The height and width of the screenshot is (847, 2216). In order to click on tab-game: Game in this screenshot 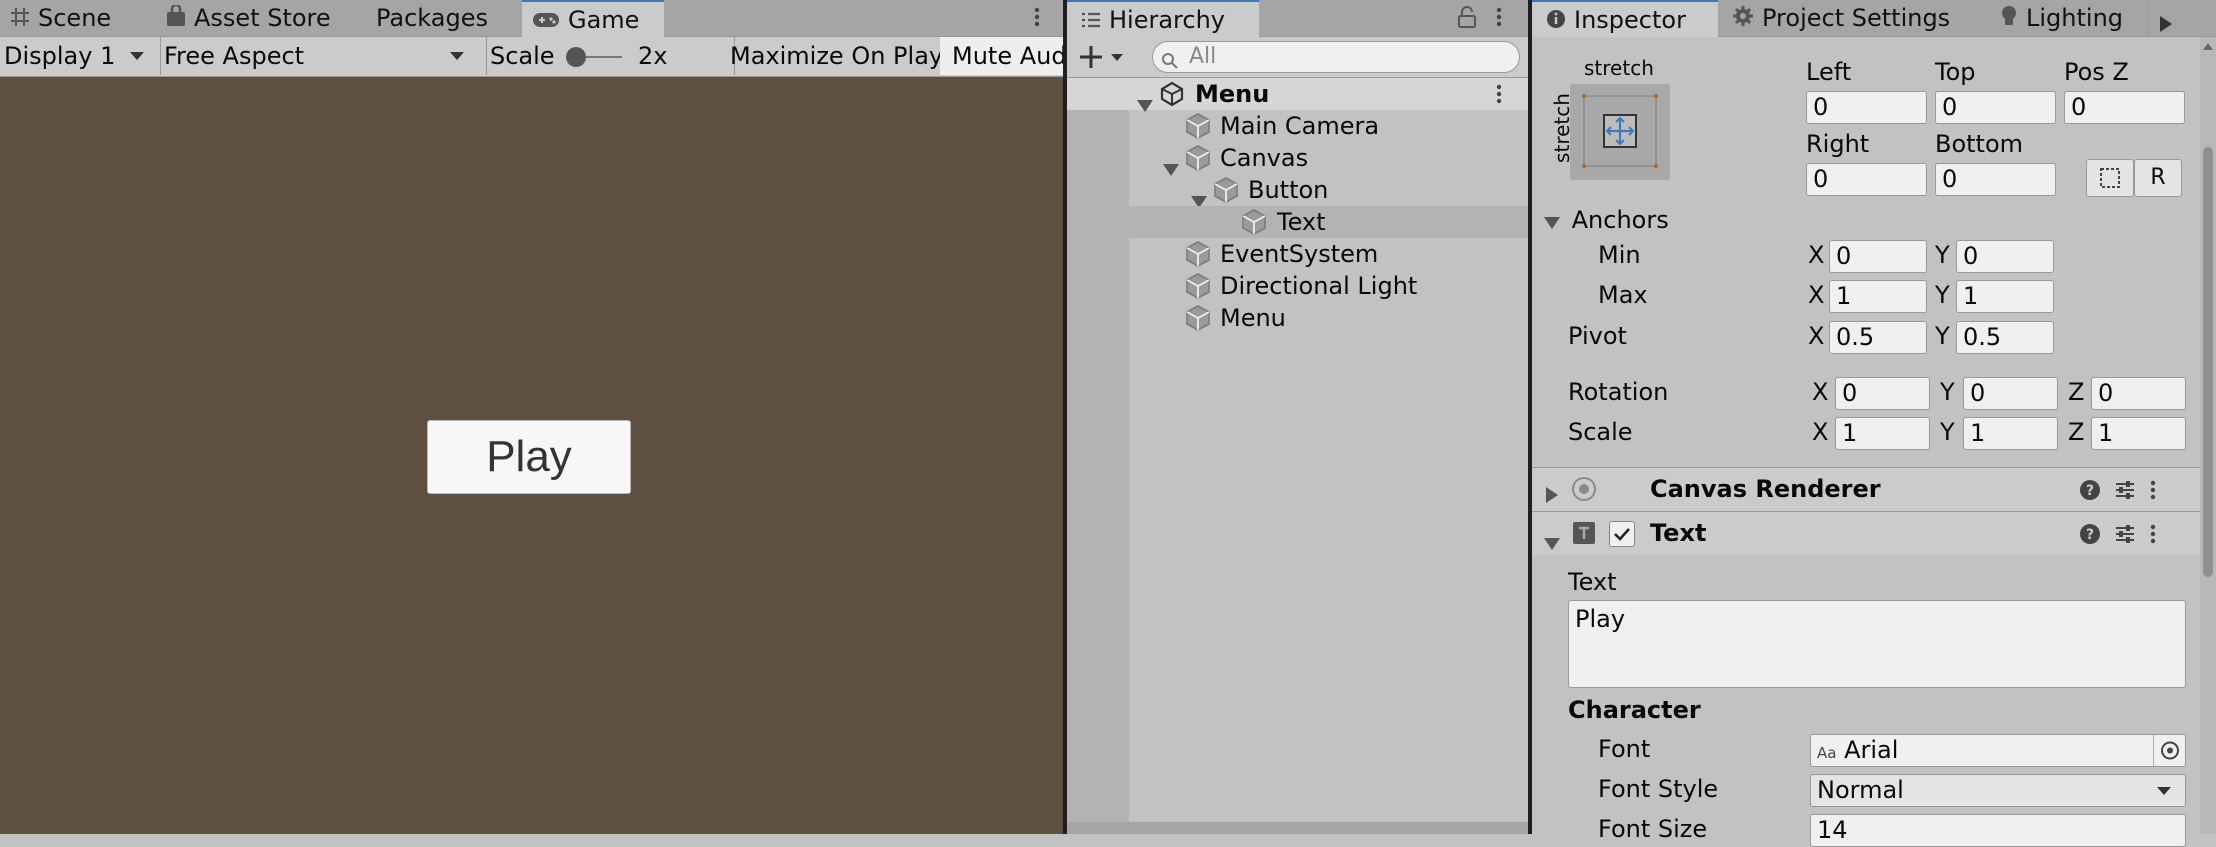, I will do `click(593, 18)`.